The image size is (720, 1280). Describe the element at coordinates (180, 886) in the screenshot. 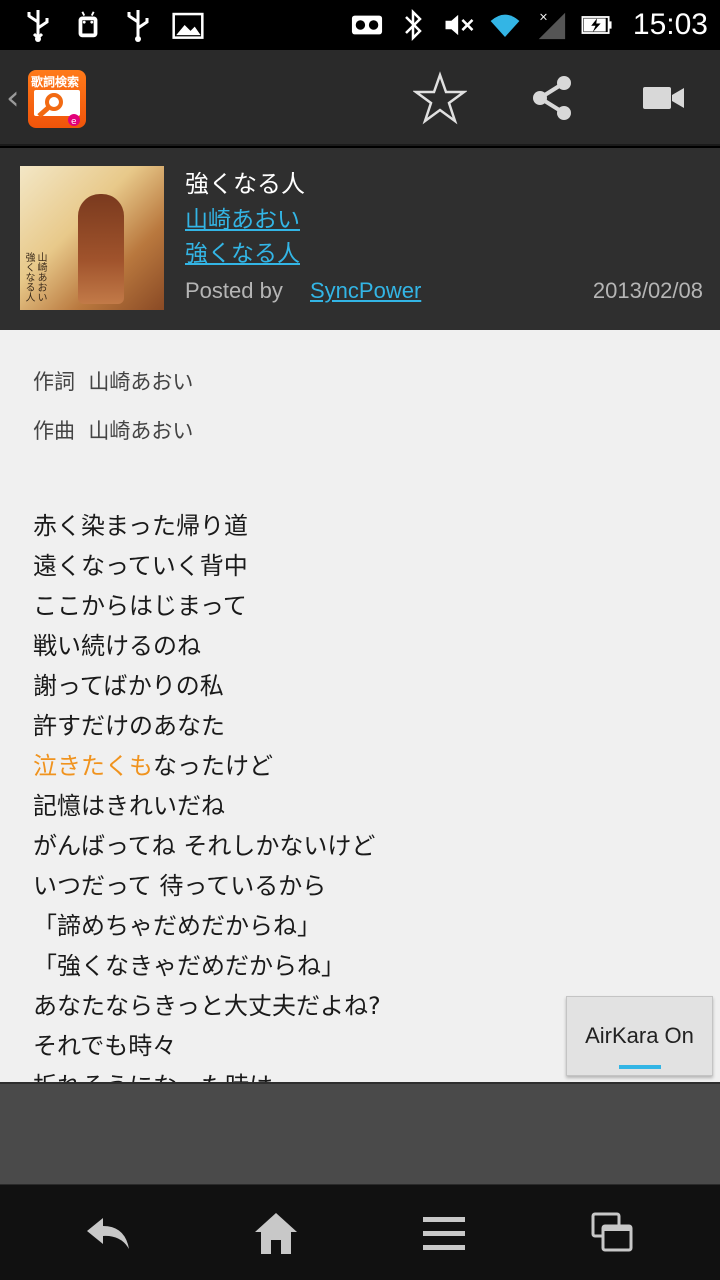

I see `lyric-line: いつだって 待っているから` at that location.